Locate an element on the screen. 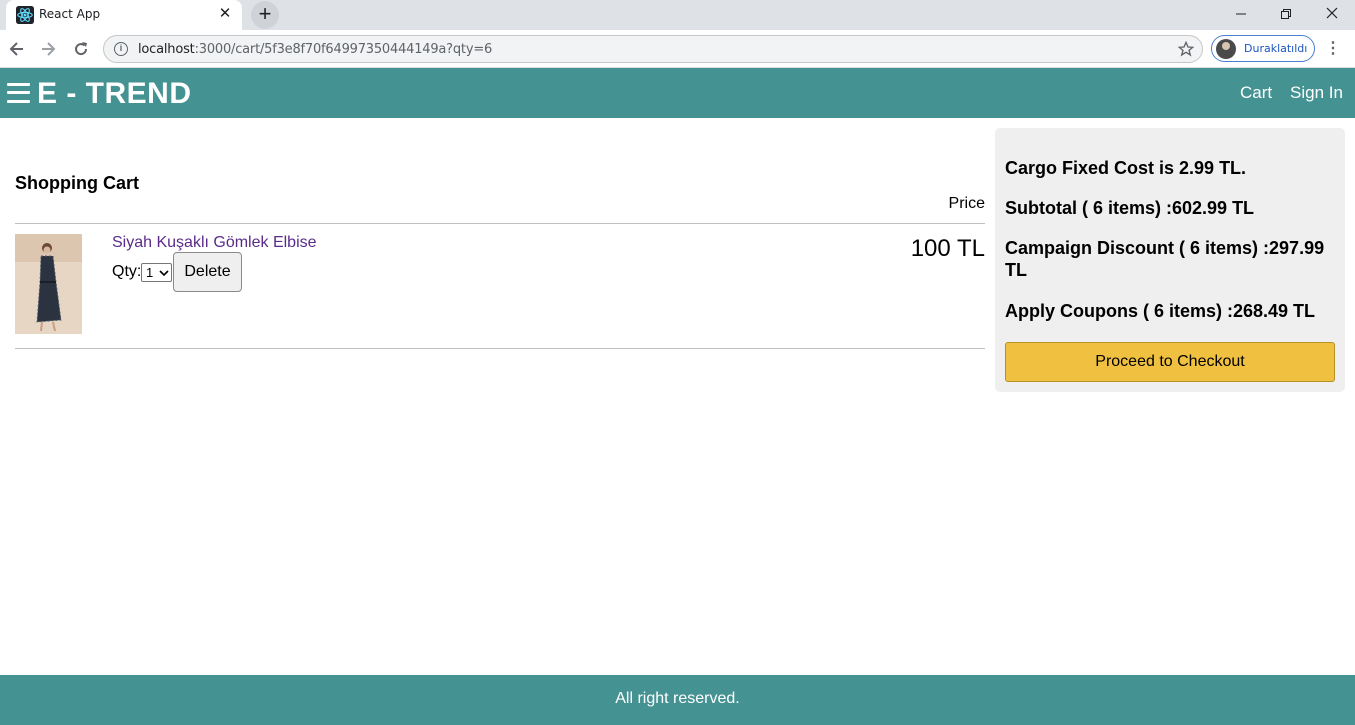 The width and height of the screenshot is (1355, 725). price-column-header: Price is located at coordinates (966, 203).